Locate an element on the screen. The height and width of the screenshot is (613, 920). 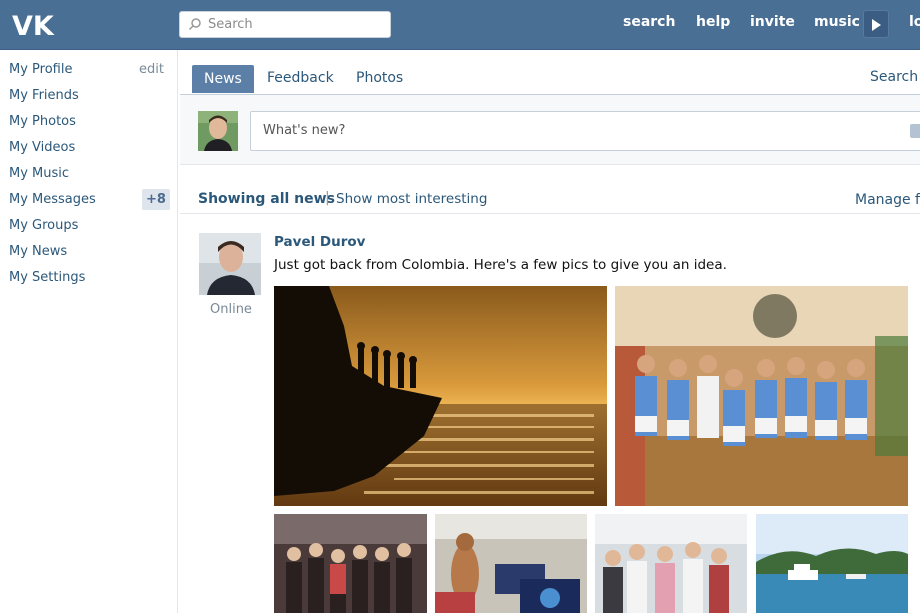
attach-photo-icon is located at coordinates (915, 131).